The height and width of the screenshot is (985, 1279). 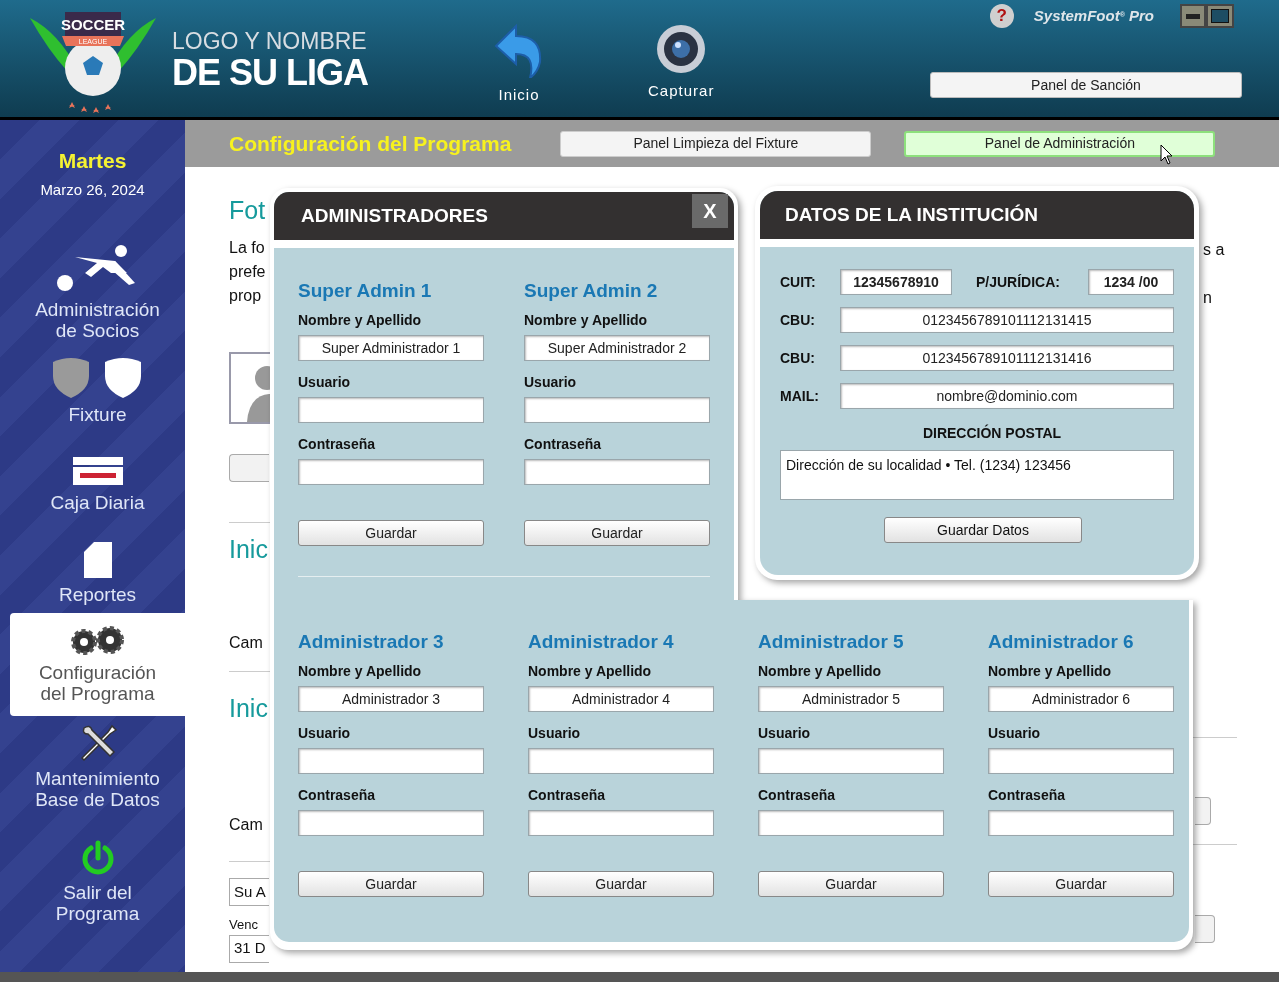 What do you see at coordinates (1007, 320) in the screenshot?
I see `text-field: 0123456789101112131415` at bounding box center [1007, 320].